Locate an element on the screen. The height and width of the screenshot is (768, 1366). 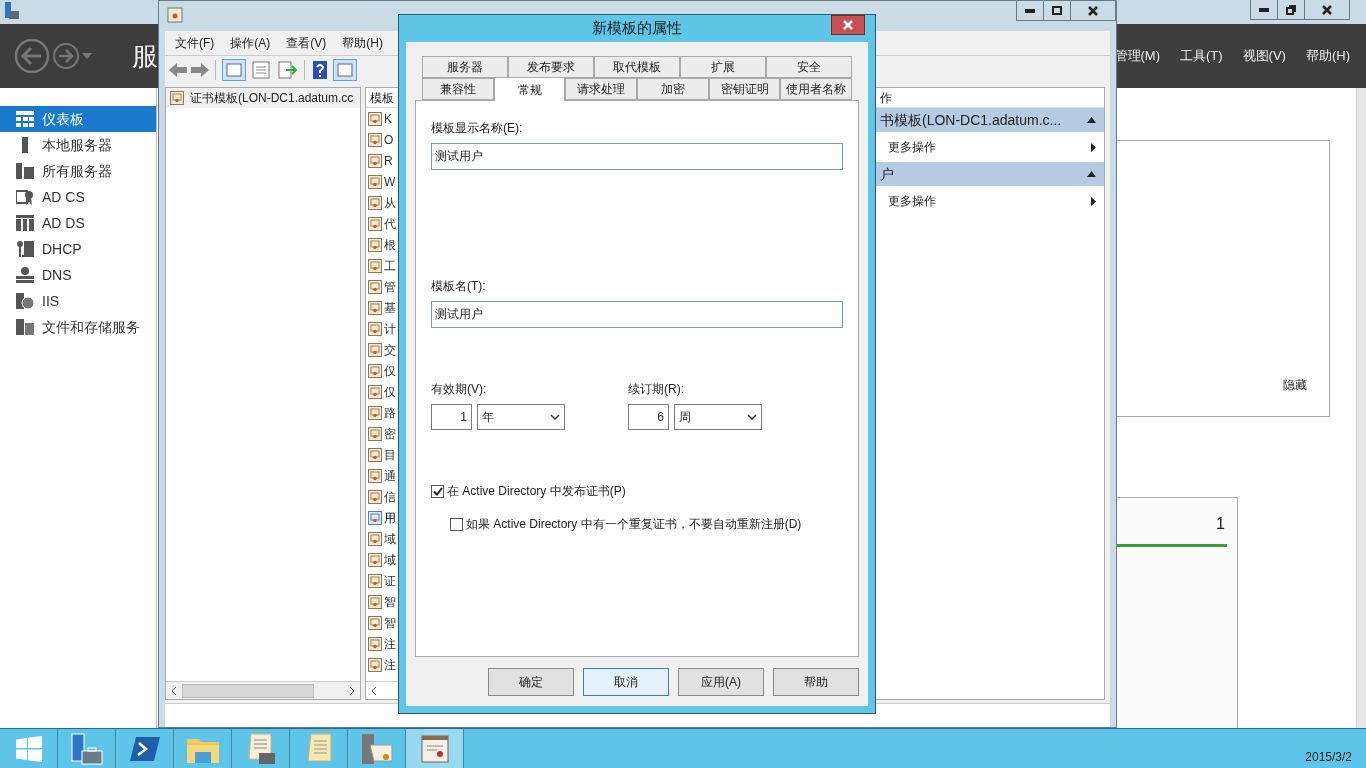
scrollbar-thumb is located at coordinates (248, 690).